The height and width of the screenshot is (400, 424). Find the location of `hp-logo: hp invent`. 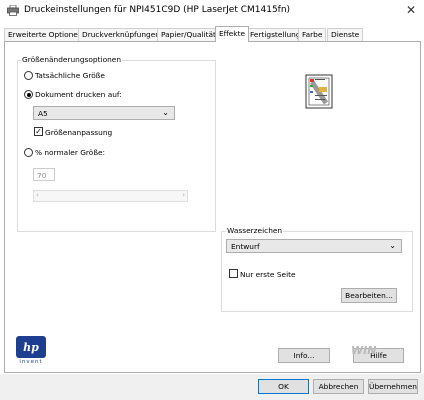

hp-logo: hp invent is located at coordinates (31, 351).